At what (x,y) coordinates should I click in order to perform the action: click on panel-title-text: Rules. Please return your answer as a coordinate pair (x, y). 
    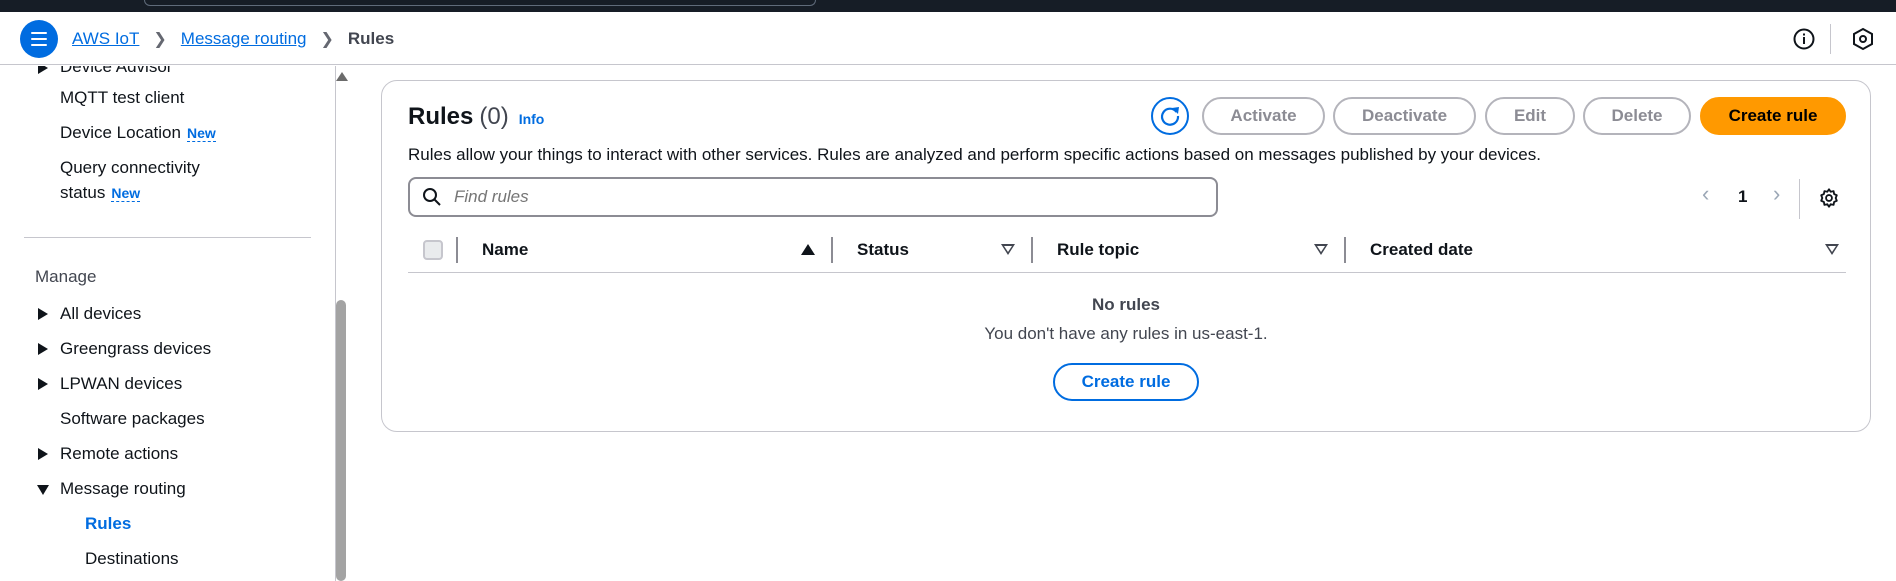
    Looking at the image, I should click on (441, 116).